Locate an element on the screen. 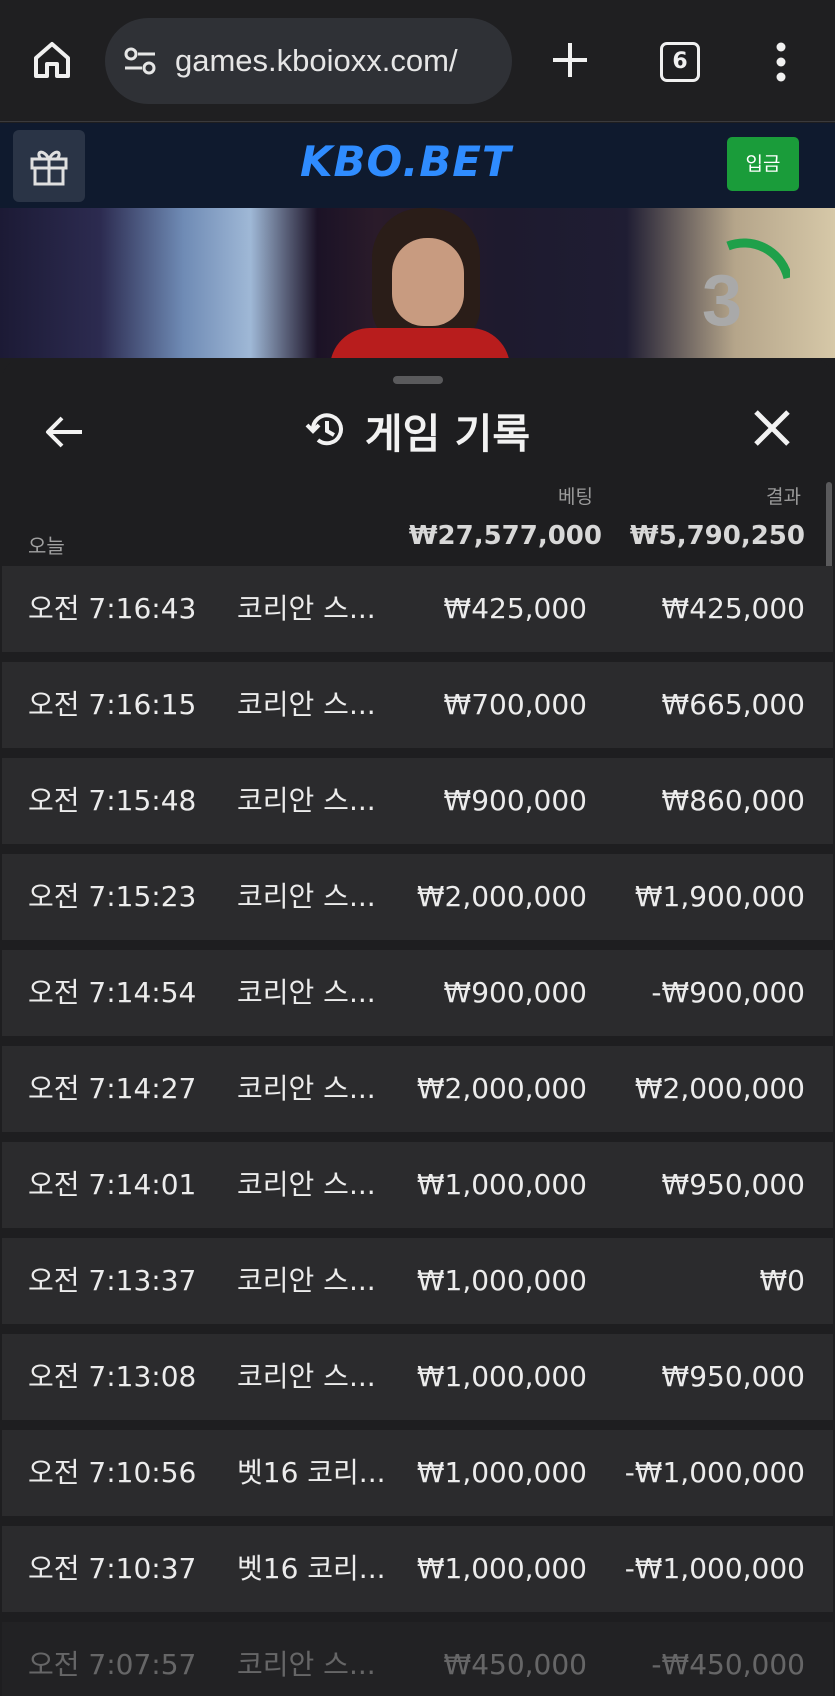  row-result: ₩2,000,000 is located at coordinates (719, 1088).